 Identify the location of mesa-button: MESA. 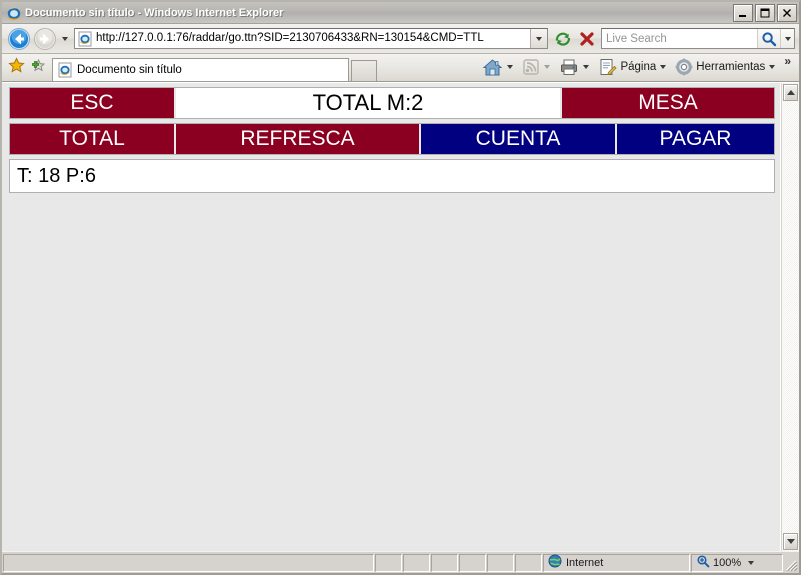
(668, 103).